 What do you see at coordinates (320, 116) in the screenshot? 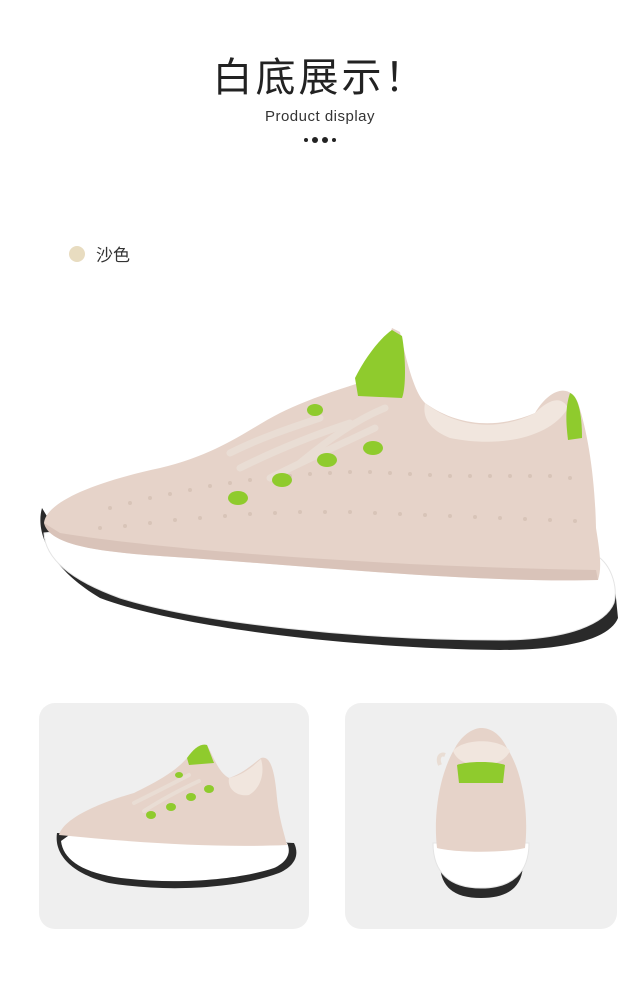
I see `page-subtitle: Product display` at bounding box center [320, 116].